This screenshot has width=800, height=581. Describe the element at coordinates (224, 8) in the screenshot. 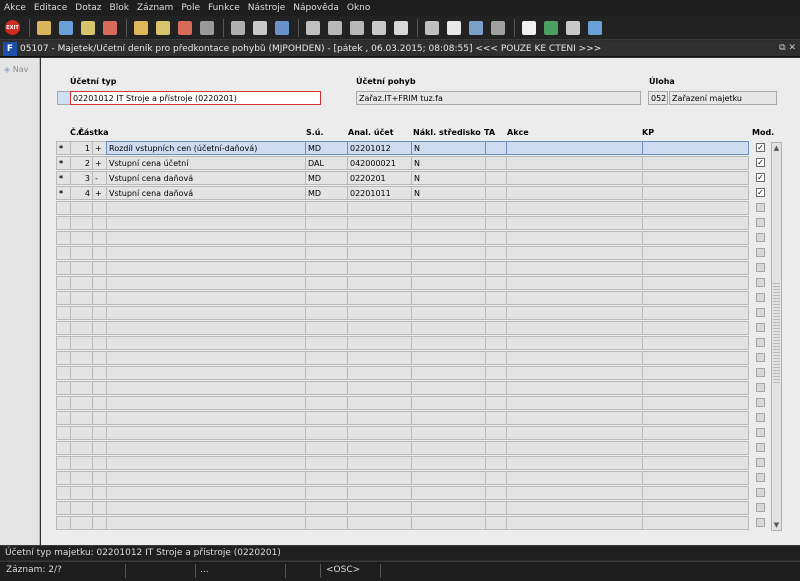

I see `menu-item-6: Funkce` at that location.